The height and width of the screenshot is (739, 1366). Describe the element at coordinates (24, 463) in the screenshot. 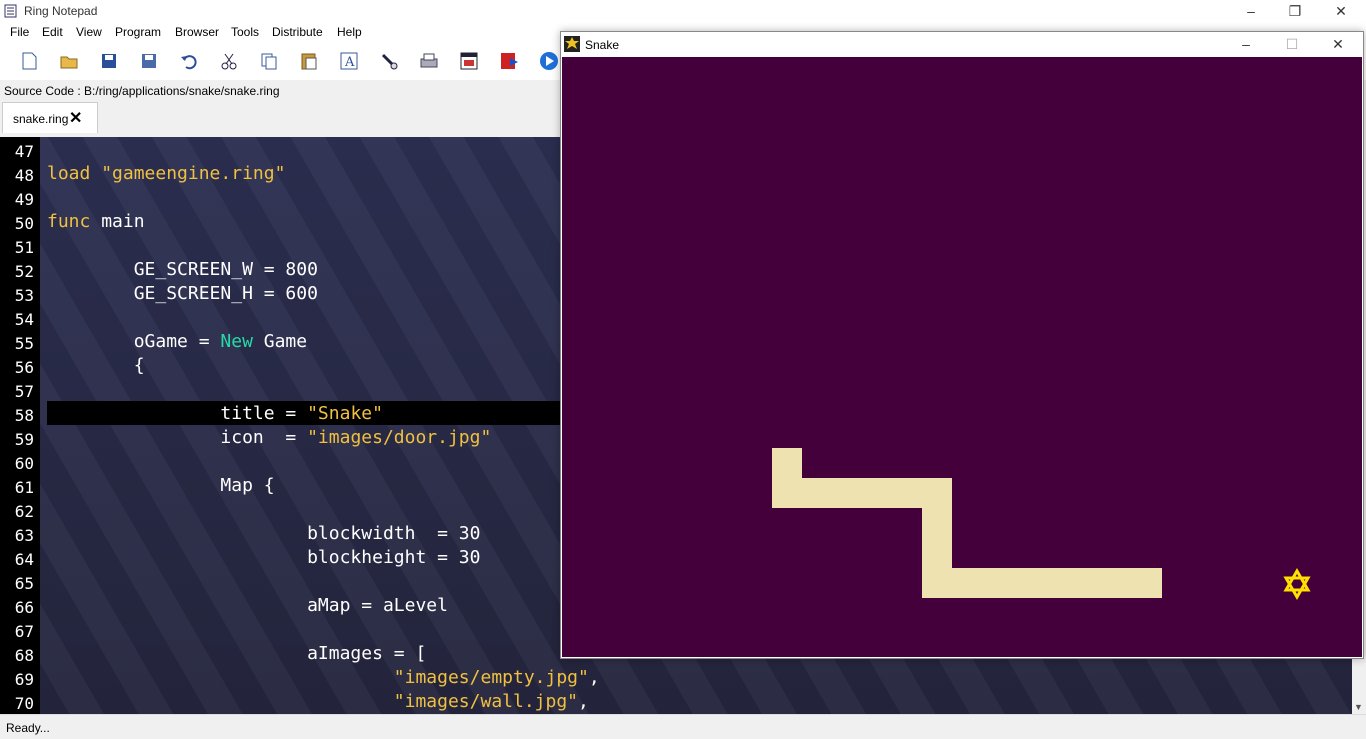

I see `line-number: 60` at that location.